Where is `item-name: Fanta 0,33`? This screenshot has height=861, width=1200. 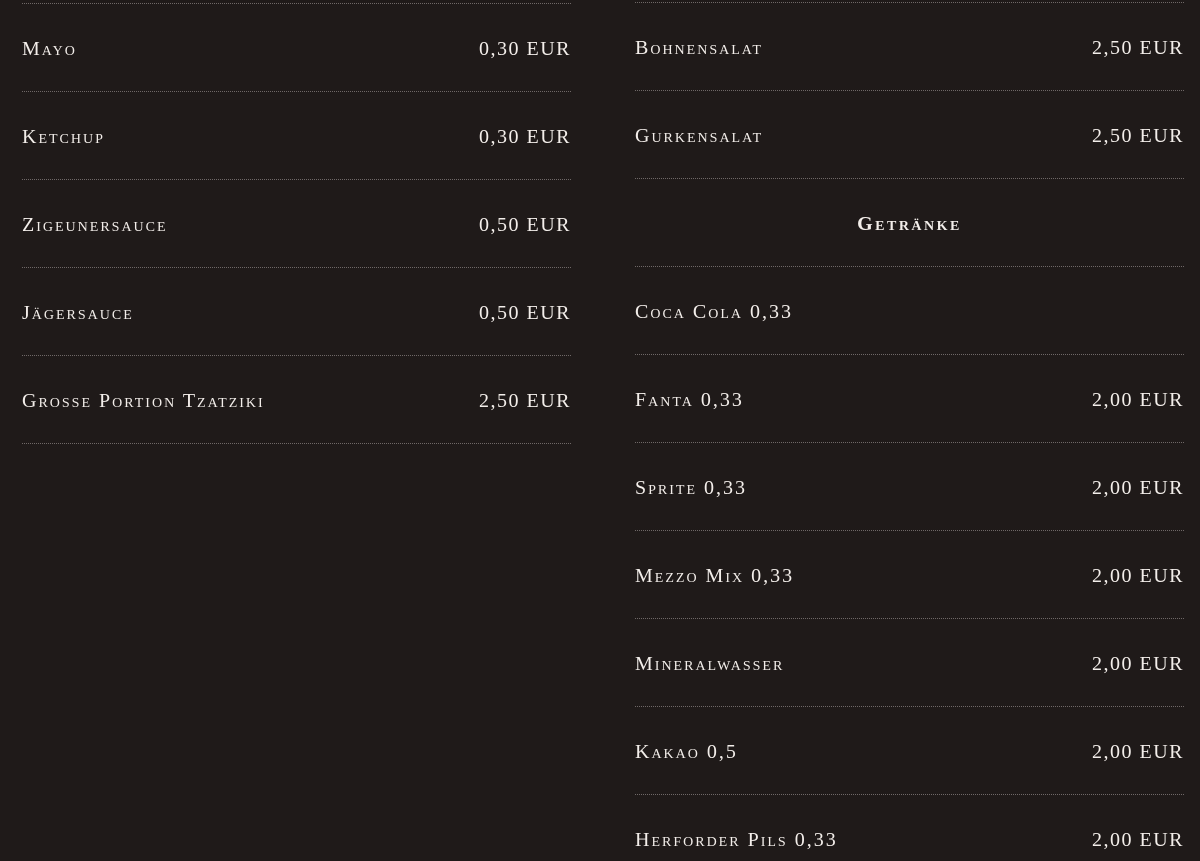
item-name: Fanta 0,33 is located at coordinates (689, 400).